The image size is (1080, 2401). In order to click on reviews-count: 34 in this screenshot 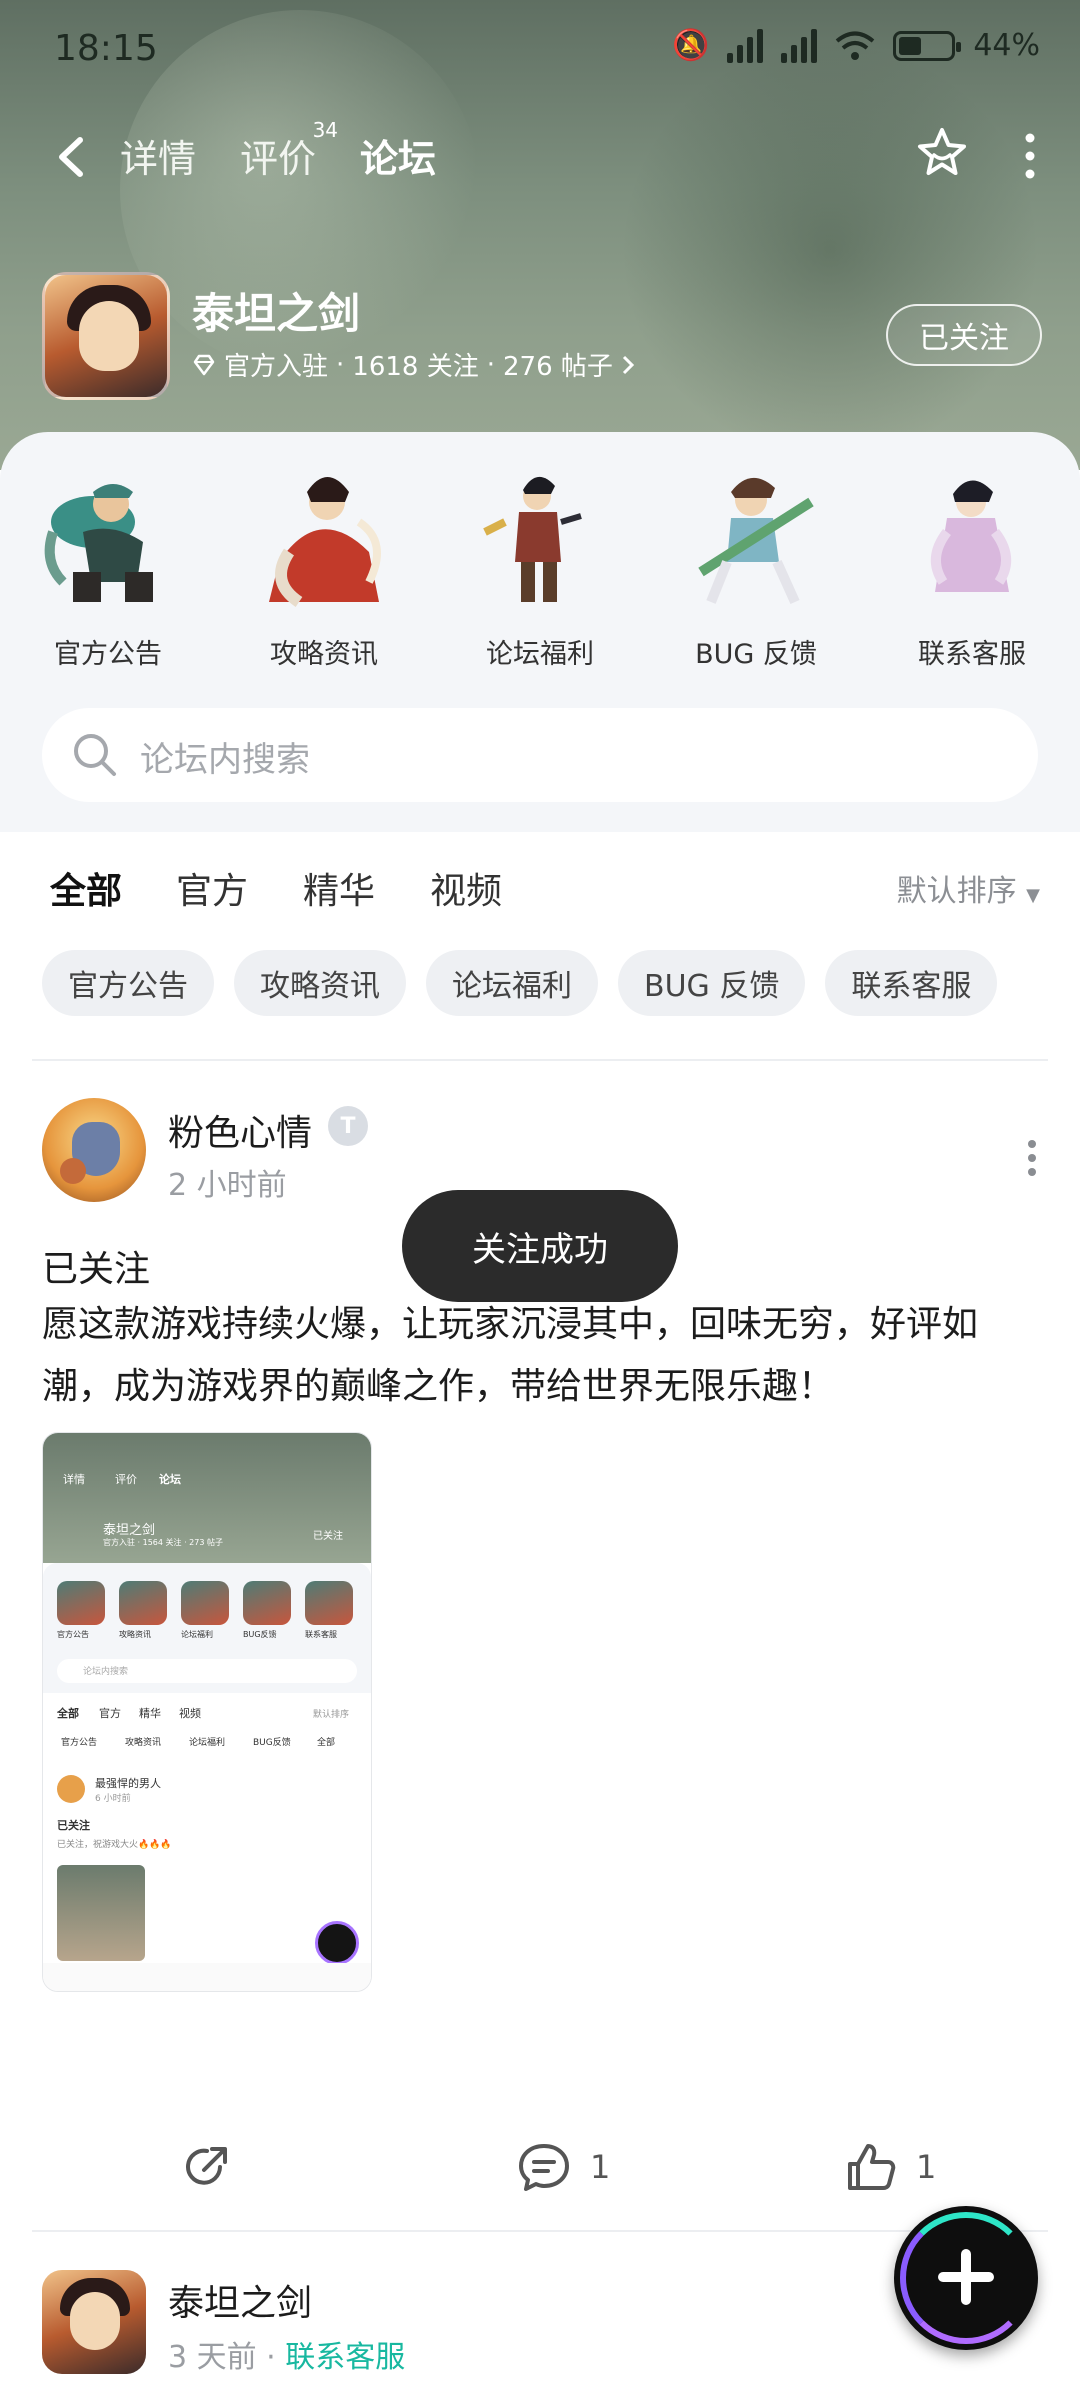, I will do `click(325, 130)`.